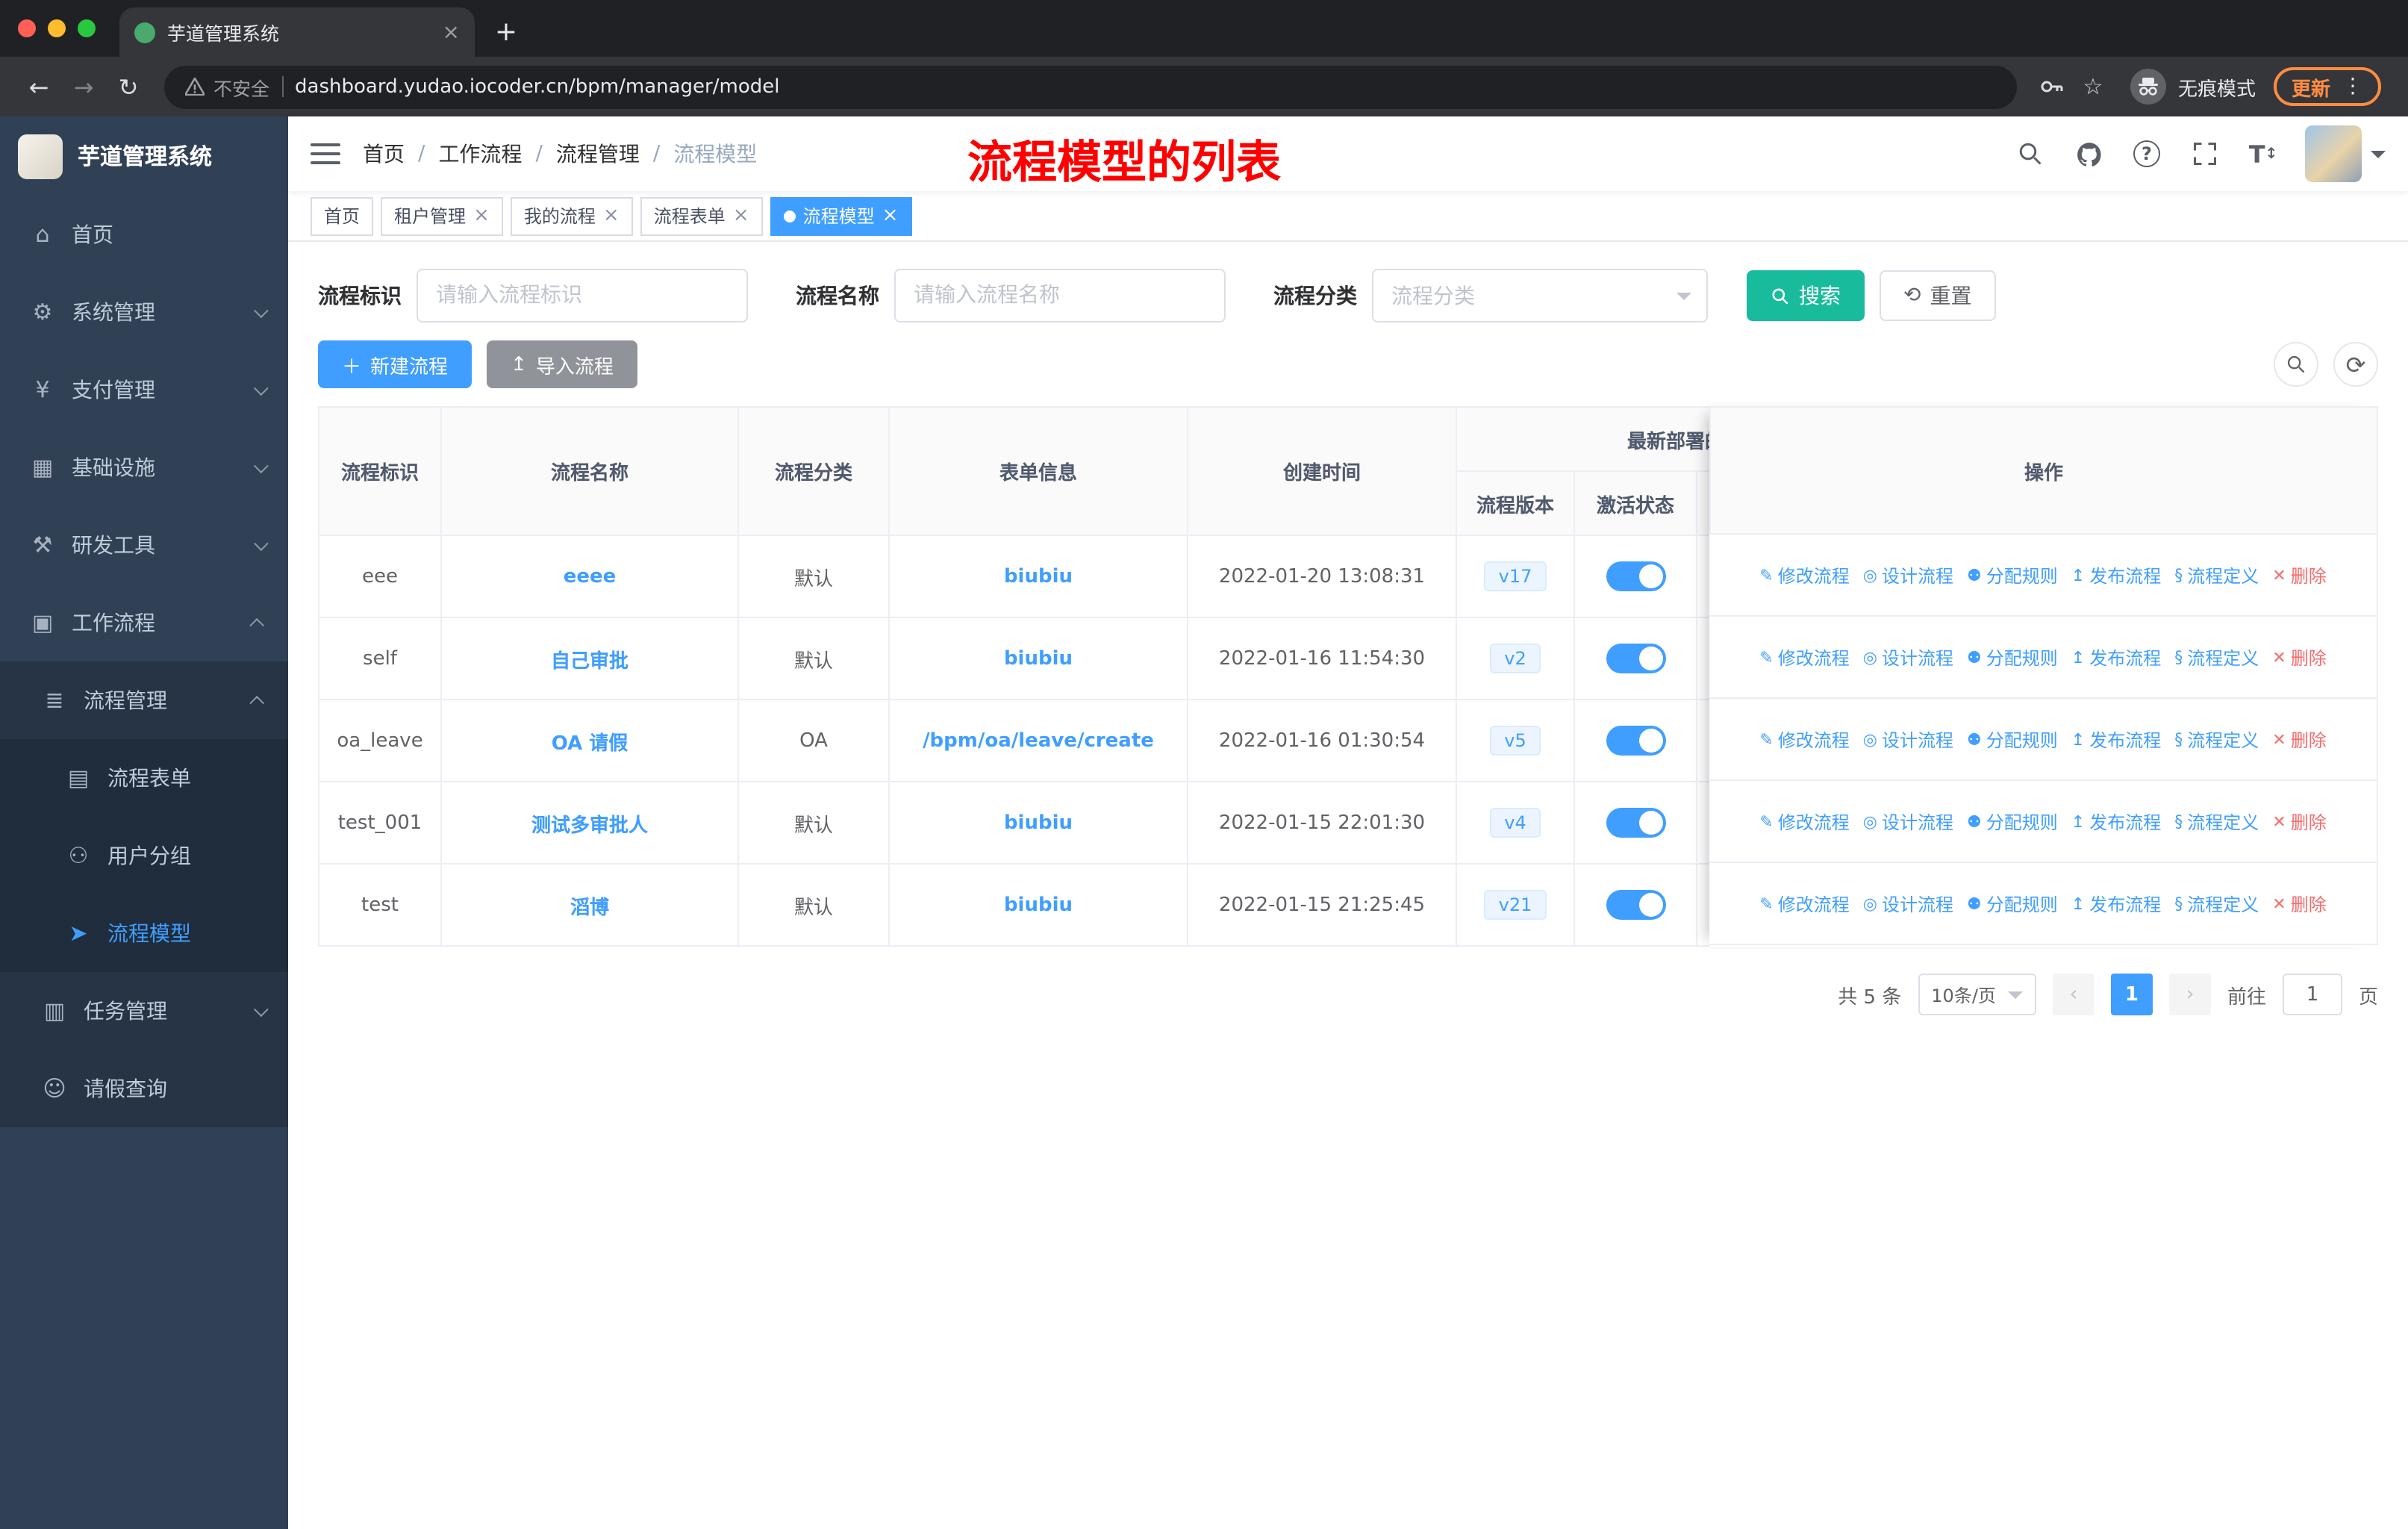 Image resolution: width=2408 pixels, height=1529 pixels. Describe the element at coordinates (589, 826) in the screenshot. I see `process-name-link: 测试多审批人` at that location.